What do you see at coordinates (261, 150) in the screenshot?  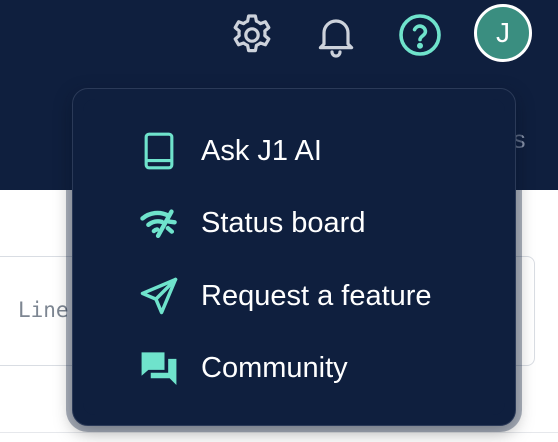 I see `menu-item-label: Ask J1 AI` at bounding box center [261, 150].